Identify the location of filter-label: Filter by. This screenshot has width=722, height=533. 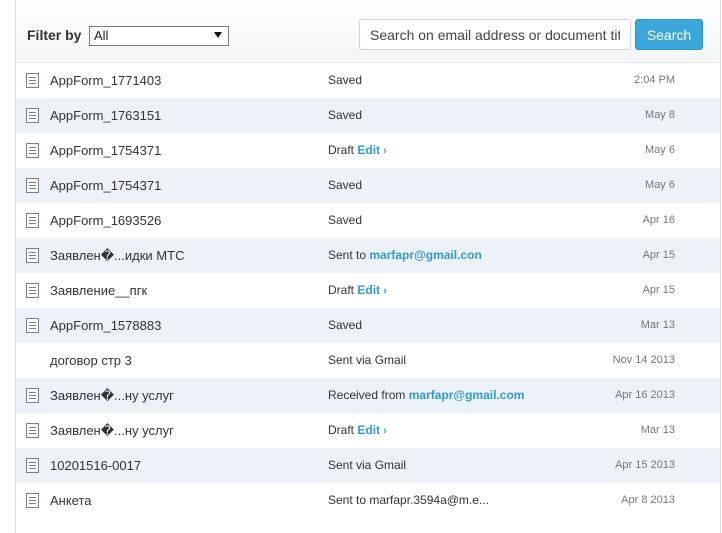
(54, 35).